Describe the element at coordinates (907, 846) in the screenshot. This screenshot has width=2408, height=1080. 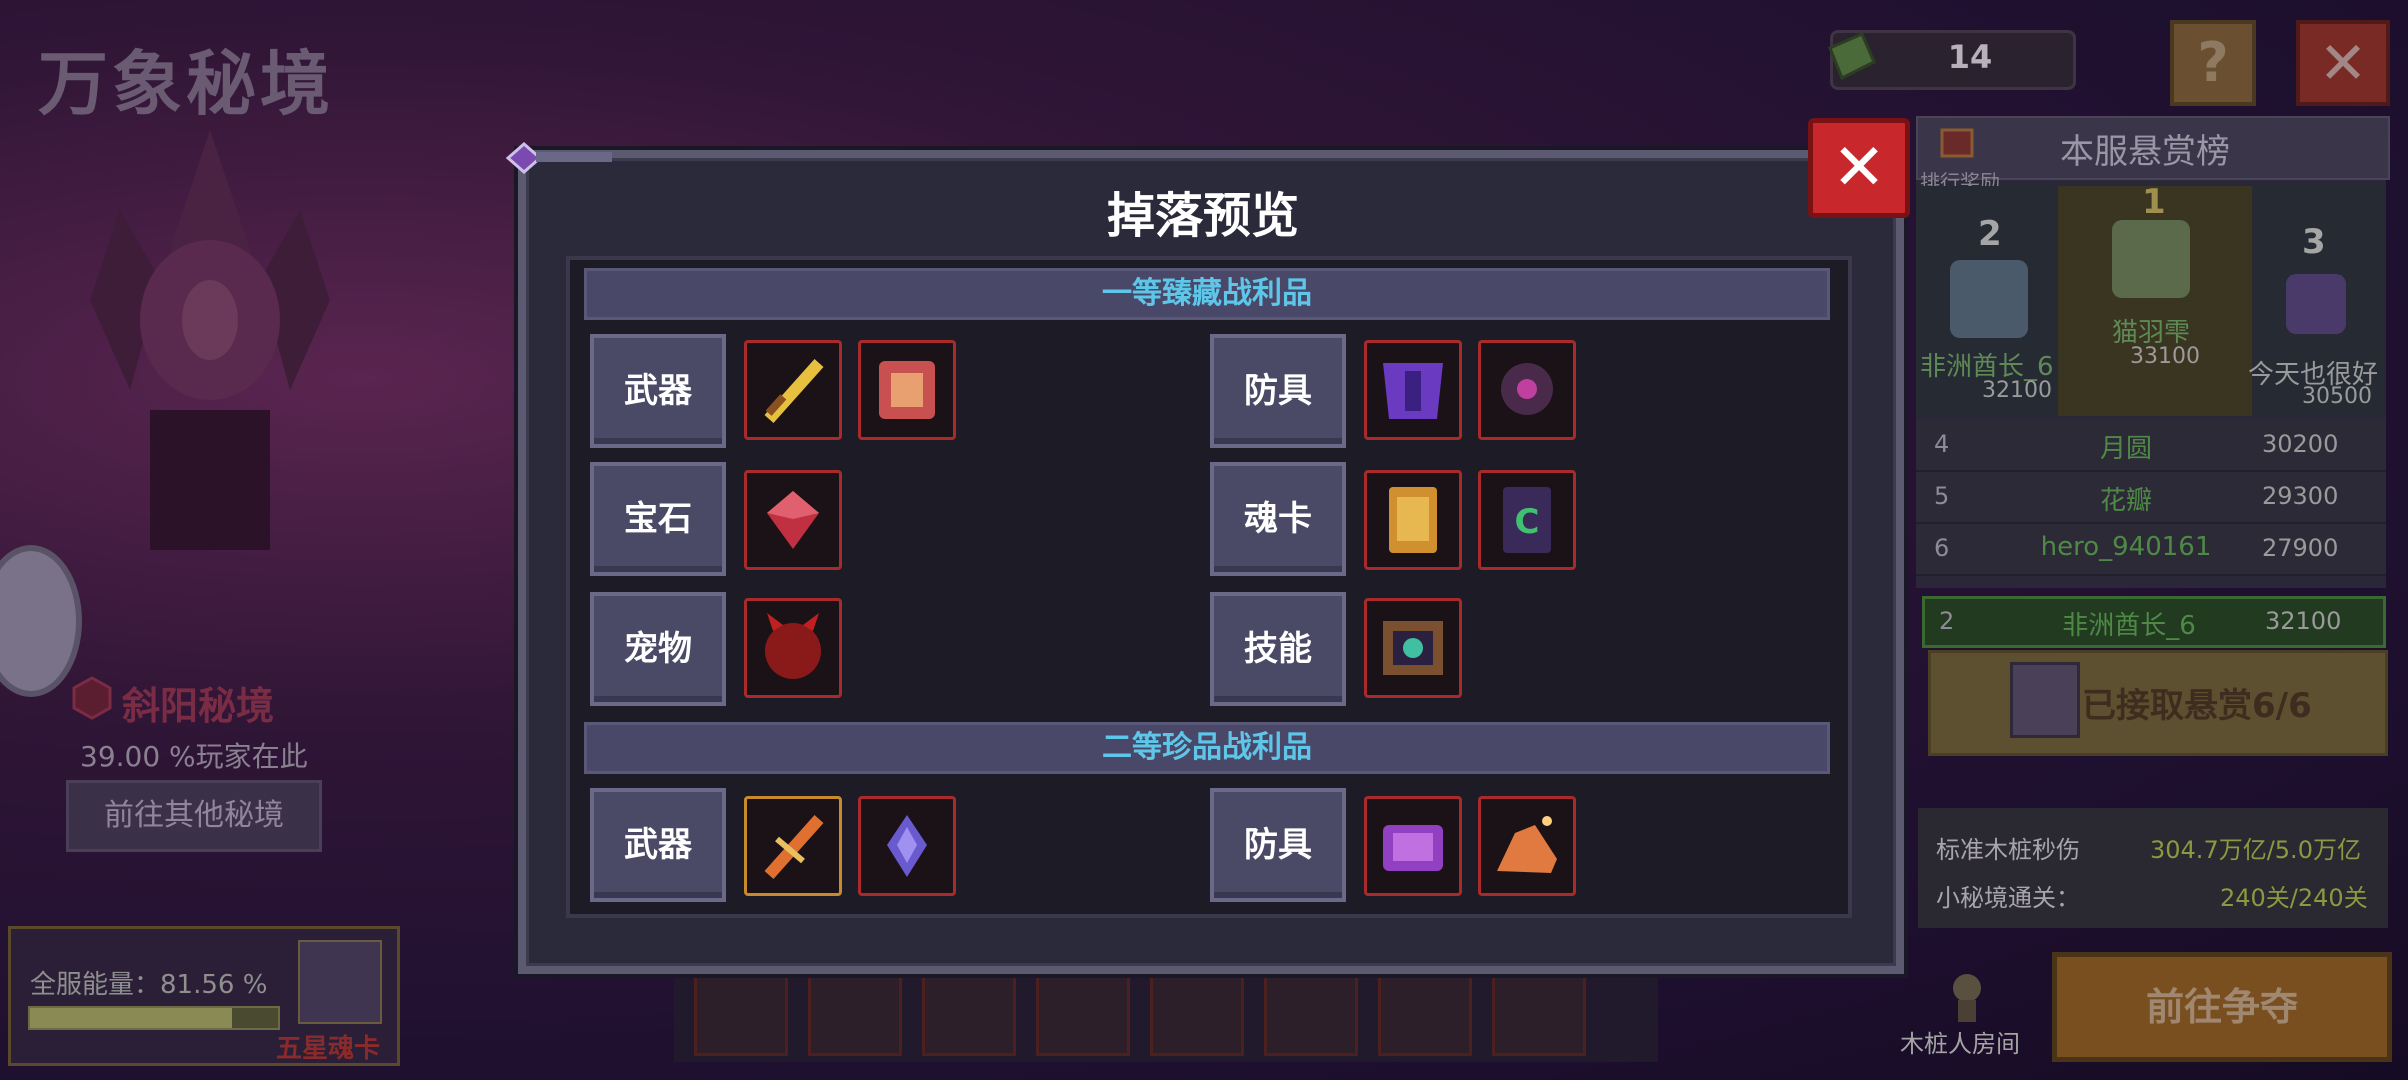
I see `purple-crystal-icon` at that location.